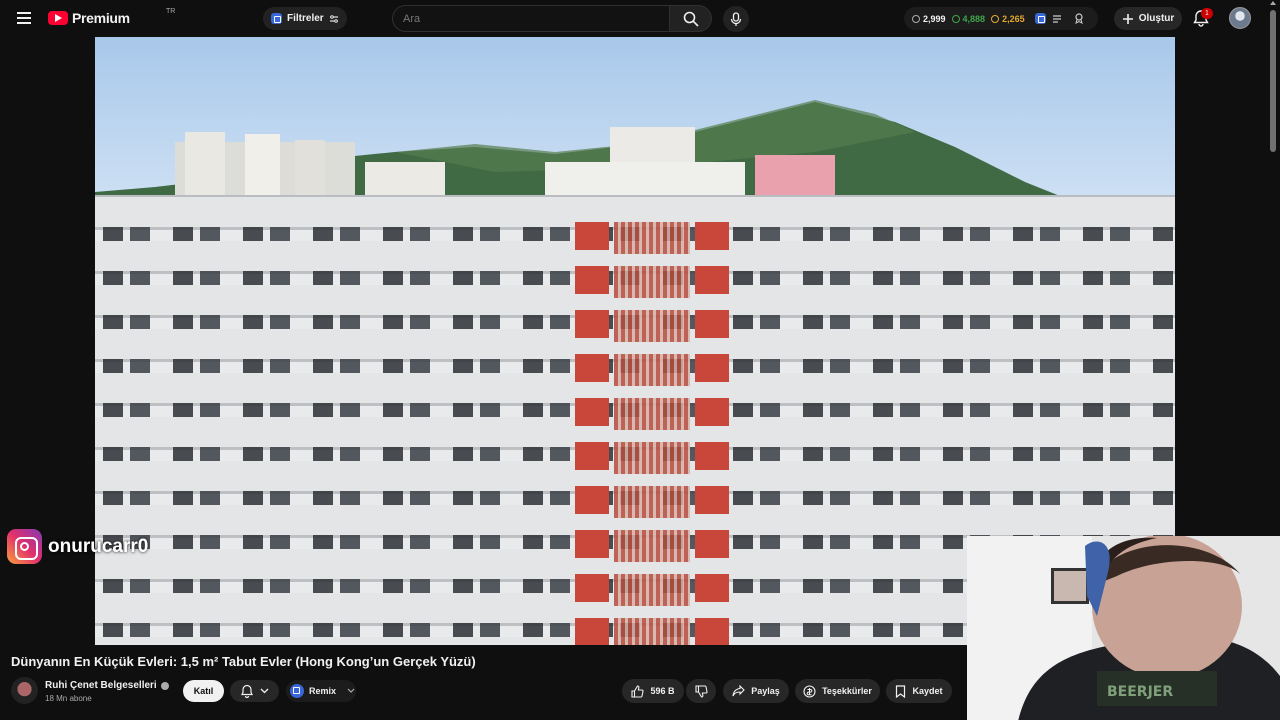 This screenshot has height=720, width=1280. I want to click on views-stat: 2,999, so click(929, 19).